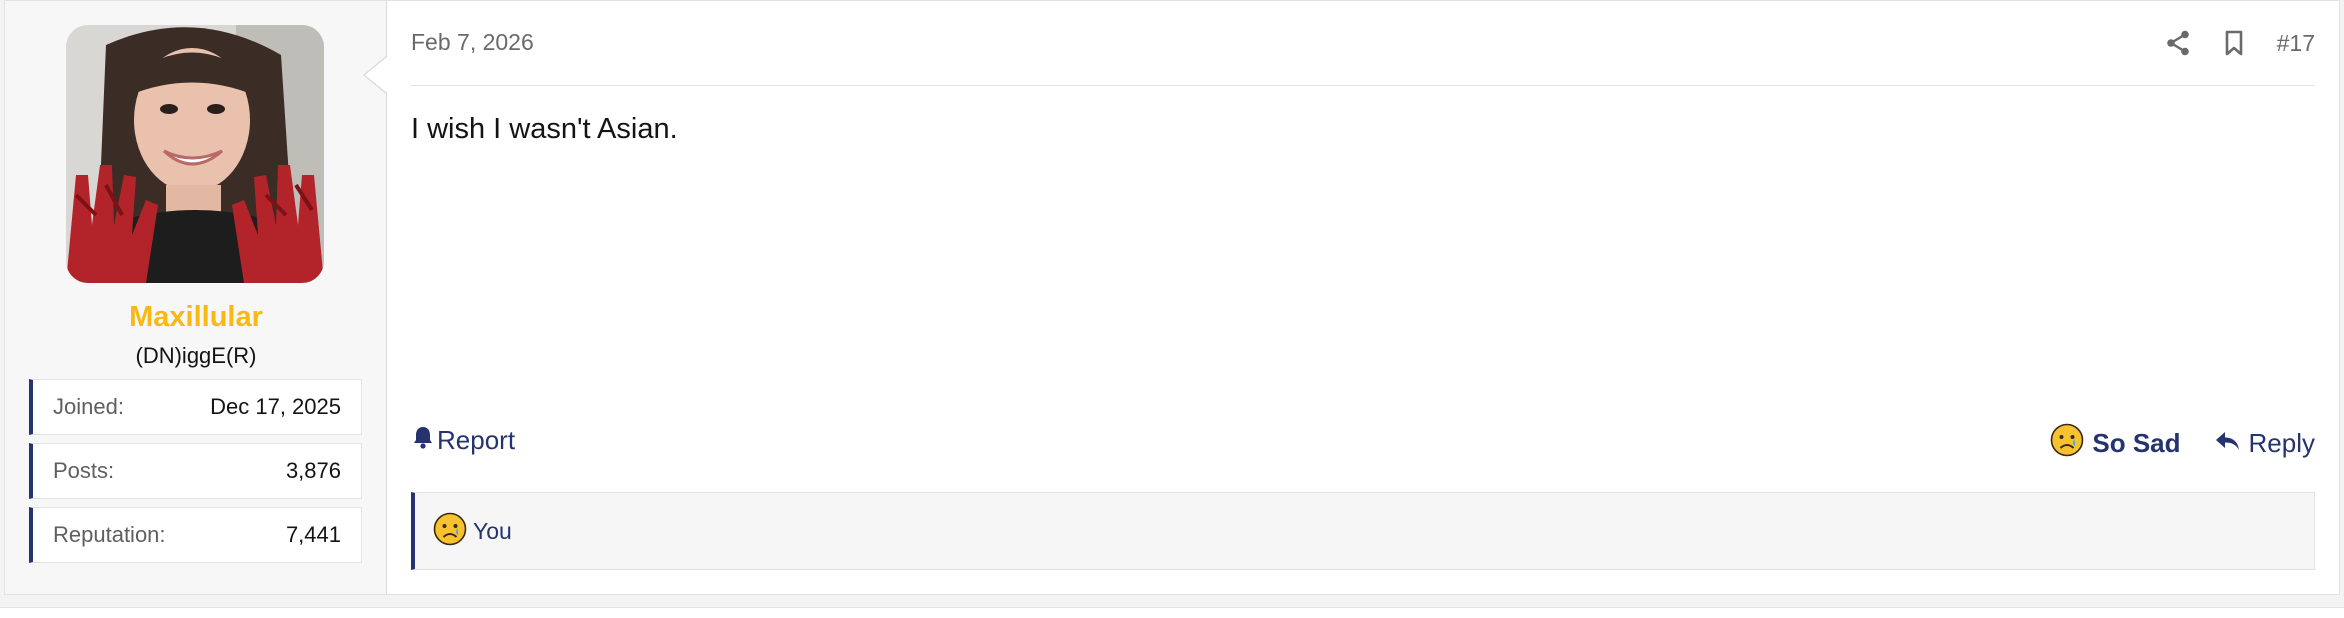 The width and height of the screenshot is (2344, 618). What do you see at coordinates (195, 407) in the screenshot?
I see `stat-joined: Joined: Dec 17, 2025` at bounding box center [195, 407].